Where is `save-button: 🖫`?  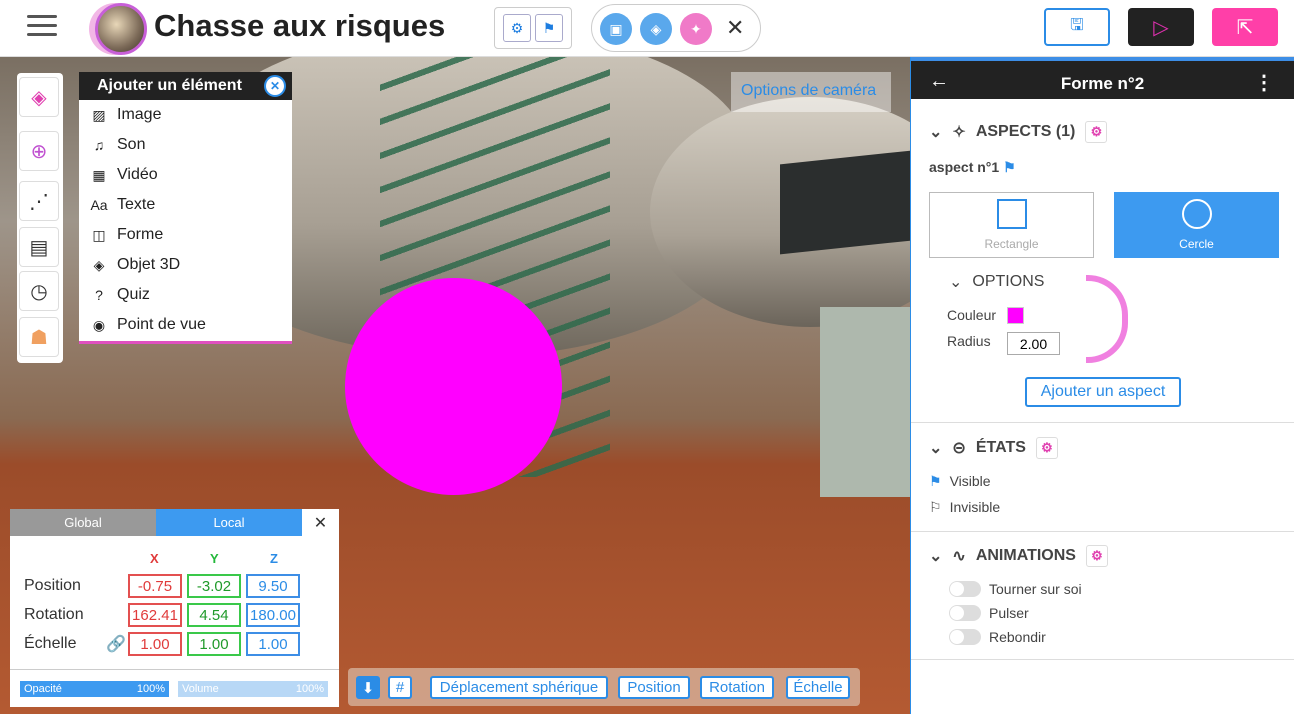 save-button: 🖫 is located at coordinates (1077, 27).